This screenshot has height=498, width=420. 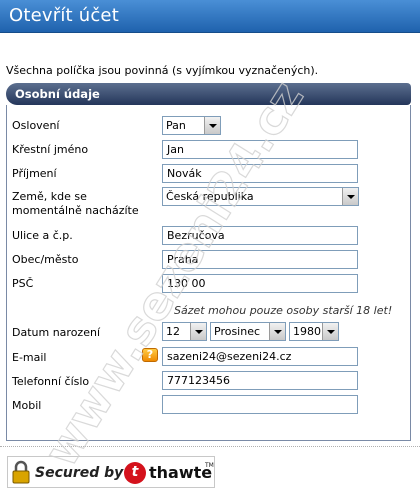 What do you see at coordinates (260, 283) in the screenshot?
I see `zip-field: 130 00` at bounding box center [260, 283].